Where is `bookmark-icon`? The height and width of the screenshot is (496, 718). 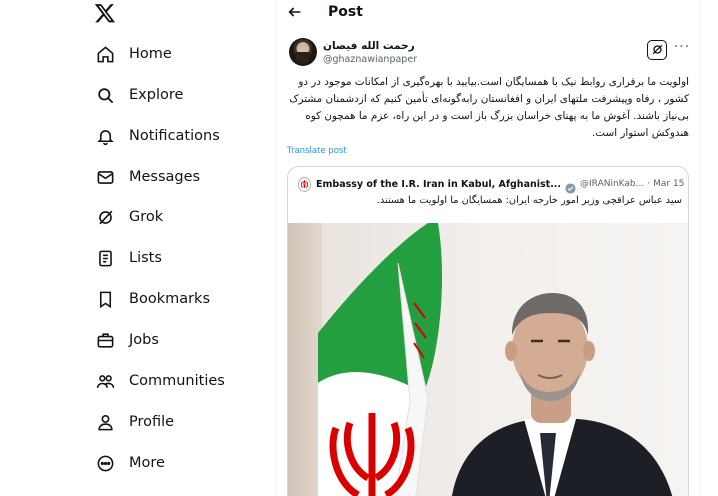 bookmark-icon is located at coordinates (105, 299).